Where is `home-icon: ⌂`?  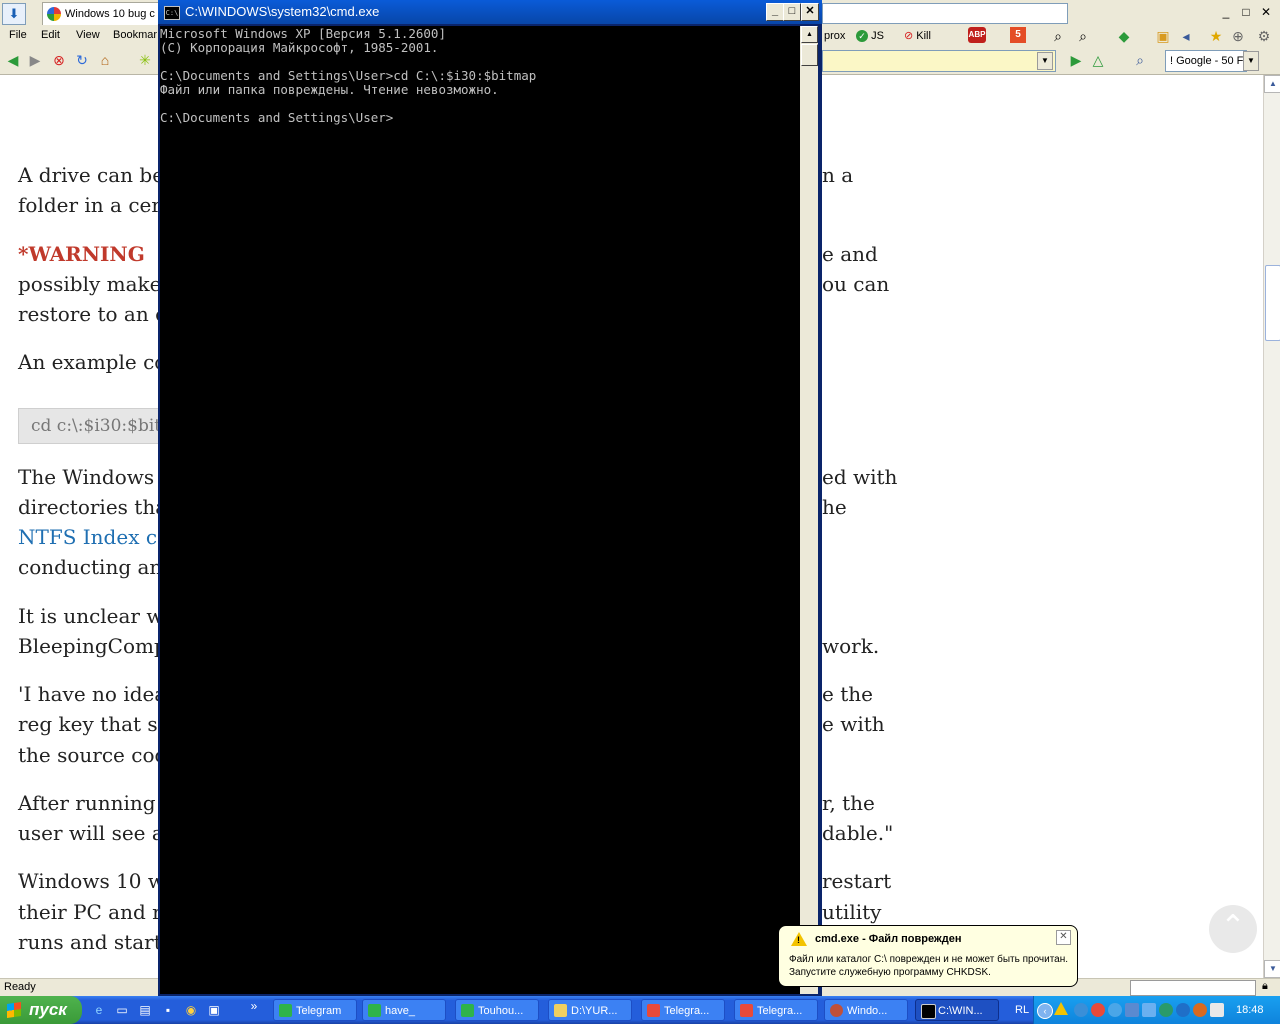 home-icon: ⌂ is located at coordinates (105, 60).